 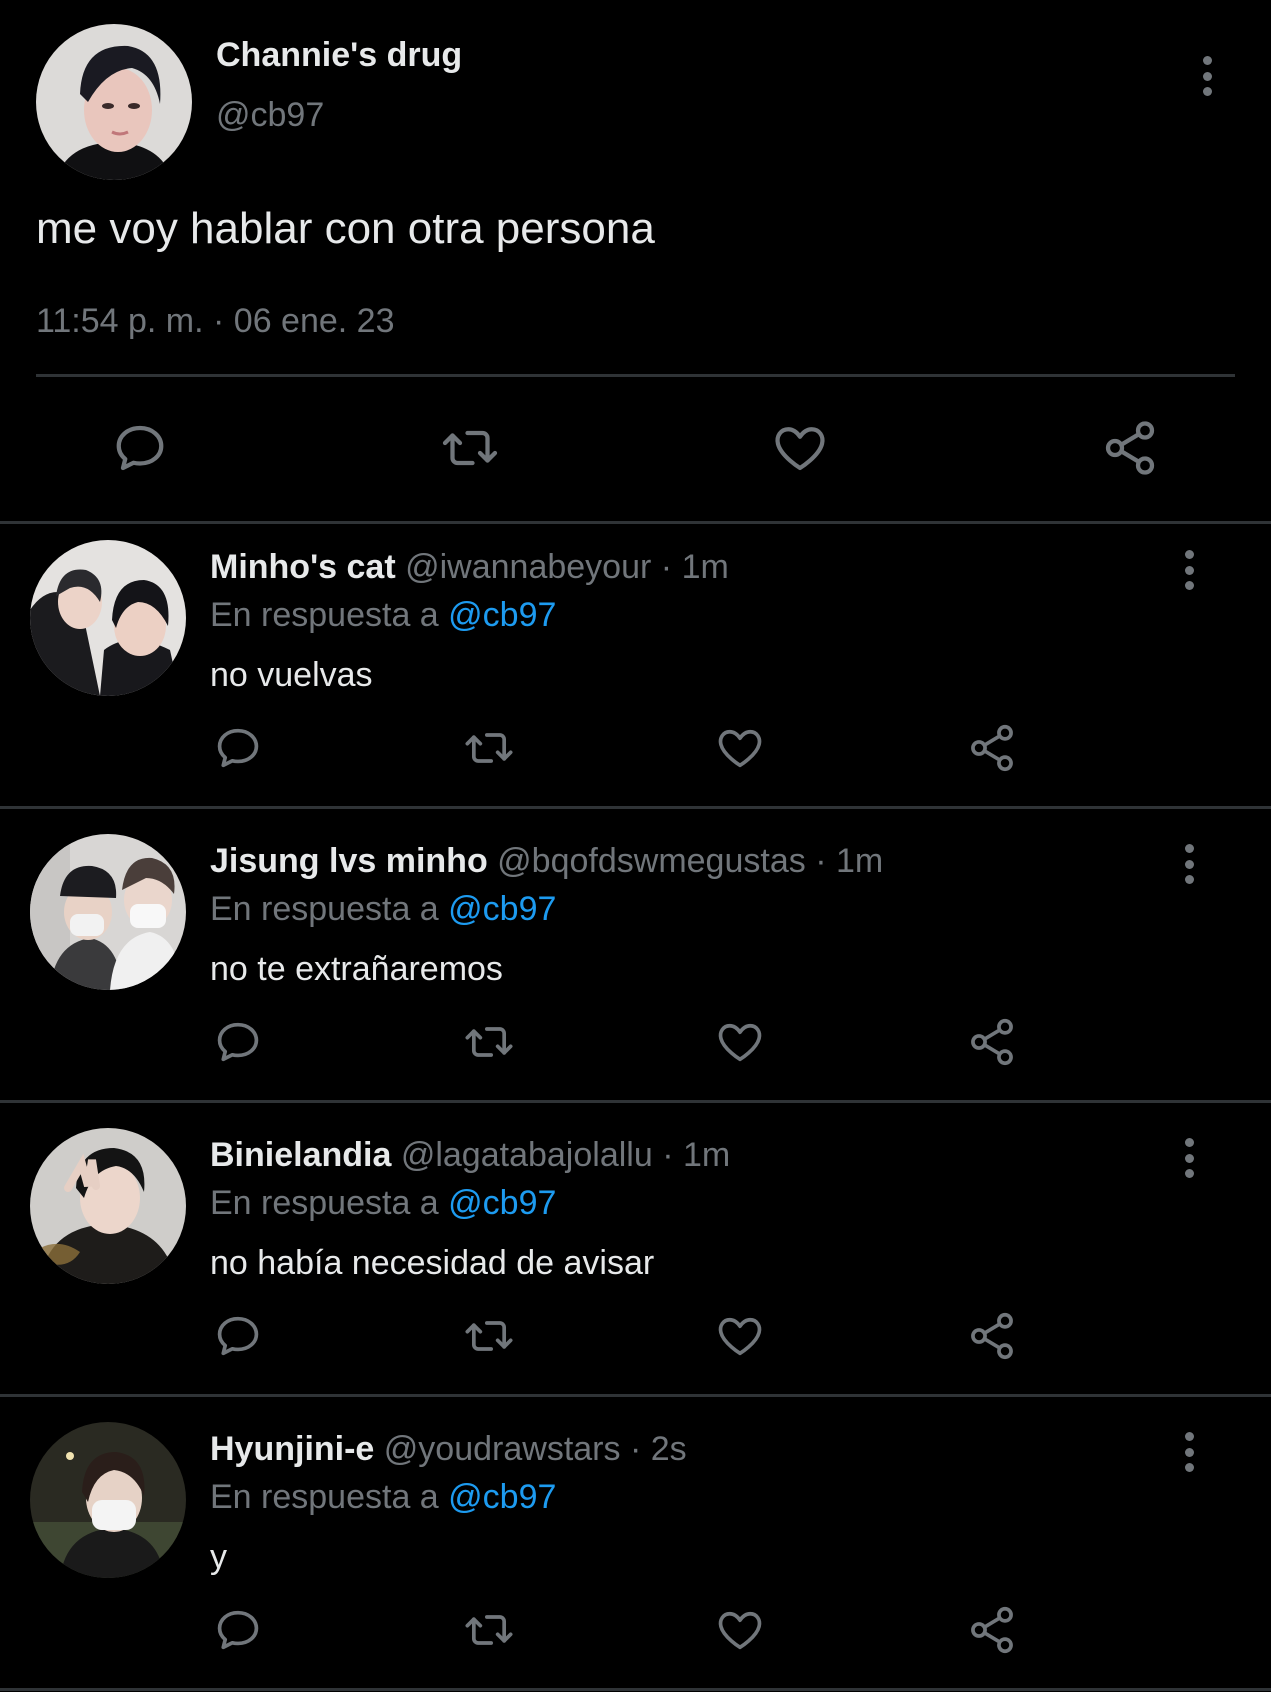 I want to click on tweet-actions, so click(x=635, y=448).